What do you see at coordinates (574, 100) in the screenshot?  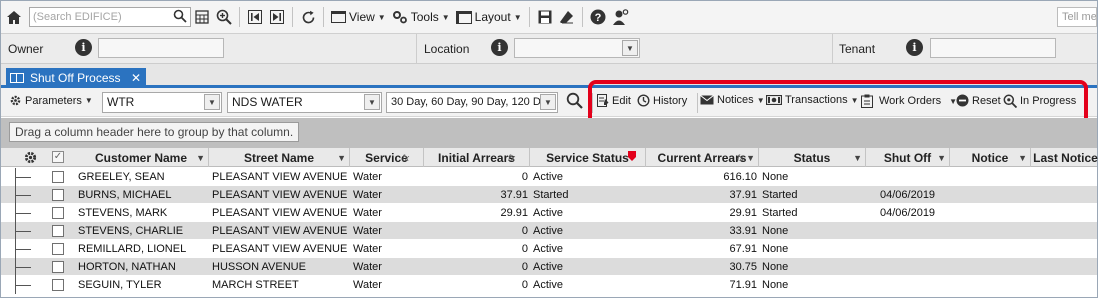 I see `search-button` at bounding box center [574, 100].